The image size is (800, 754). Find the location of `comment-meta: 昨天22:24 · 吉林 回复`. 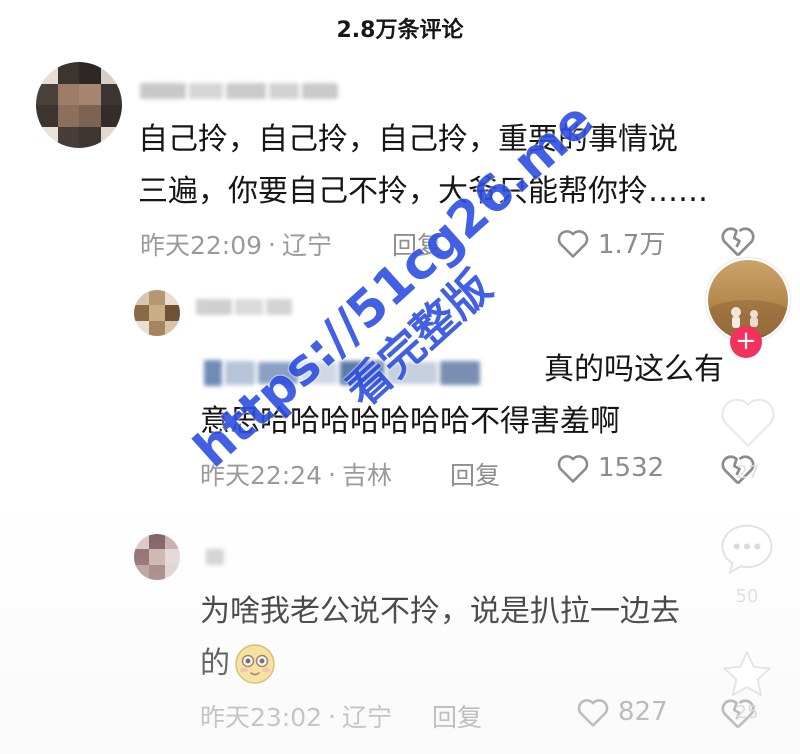

comment-meta: 昨天22:24 · 吉林 回复 is located at coordinates (350, 474).